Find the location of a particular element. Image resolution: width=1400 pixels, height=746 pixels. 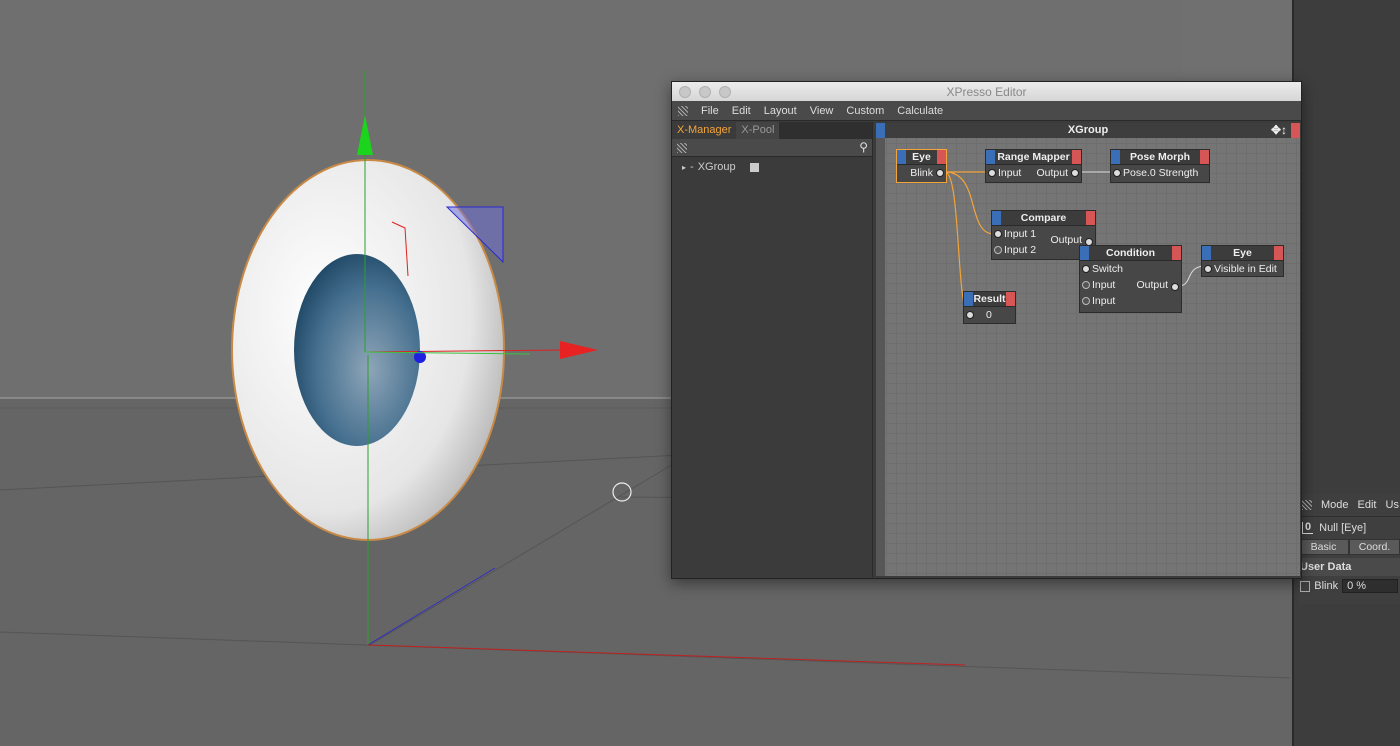

graph-side-bar is located at coordinates (880, 357).